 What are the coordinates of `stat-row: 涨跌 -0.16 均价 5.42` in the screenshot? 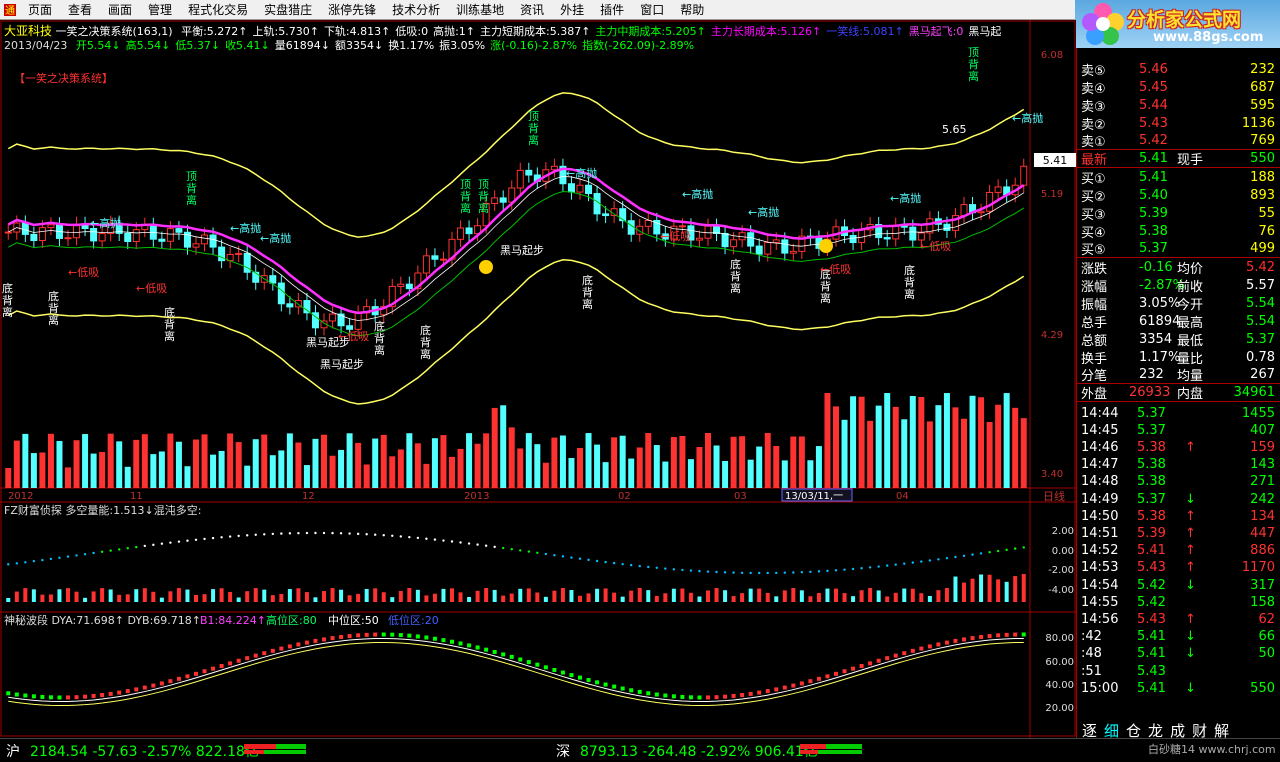 It's located at (1178, 267).